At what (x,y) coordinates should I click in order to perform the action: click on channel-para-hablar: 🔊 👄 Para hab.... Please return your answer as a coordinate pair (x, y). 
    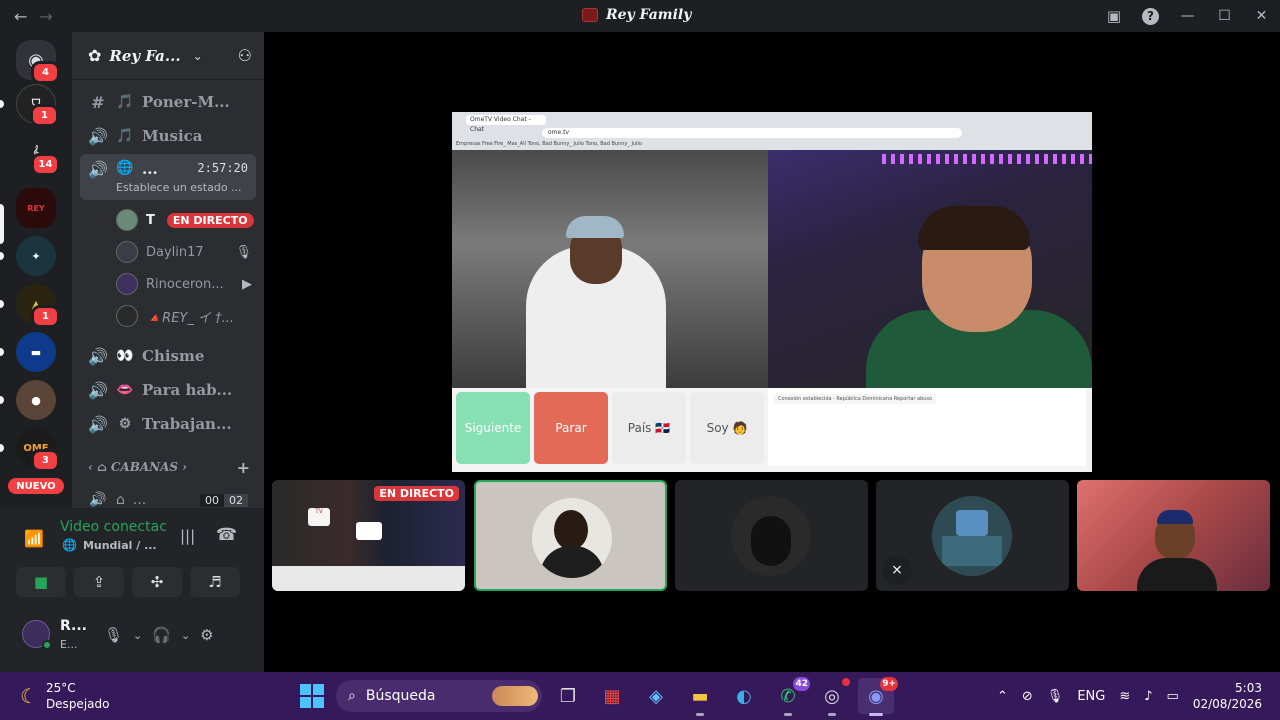
    Looking at the image, I should click on (168, 390).